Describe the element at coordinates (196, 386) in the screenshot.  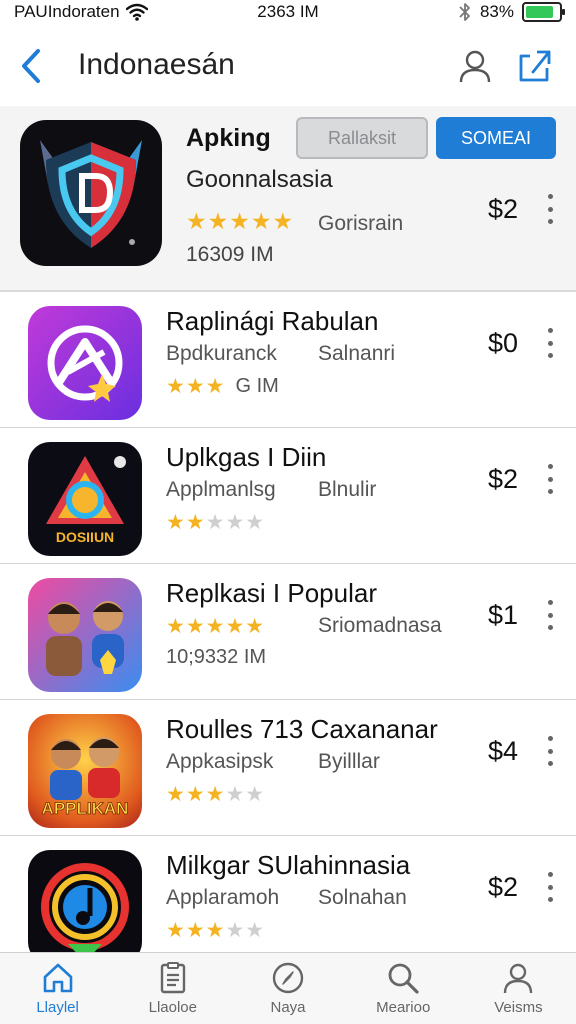
I see `rating-stars: ★★★` at that location.